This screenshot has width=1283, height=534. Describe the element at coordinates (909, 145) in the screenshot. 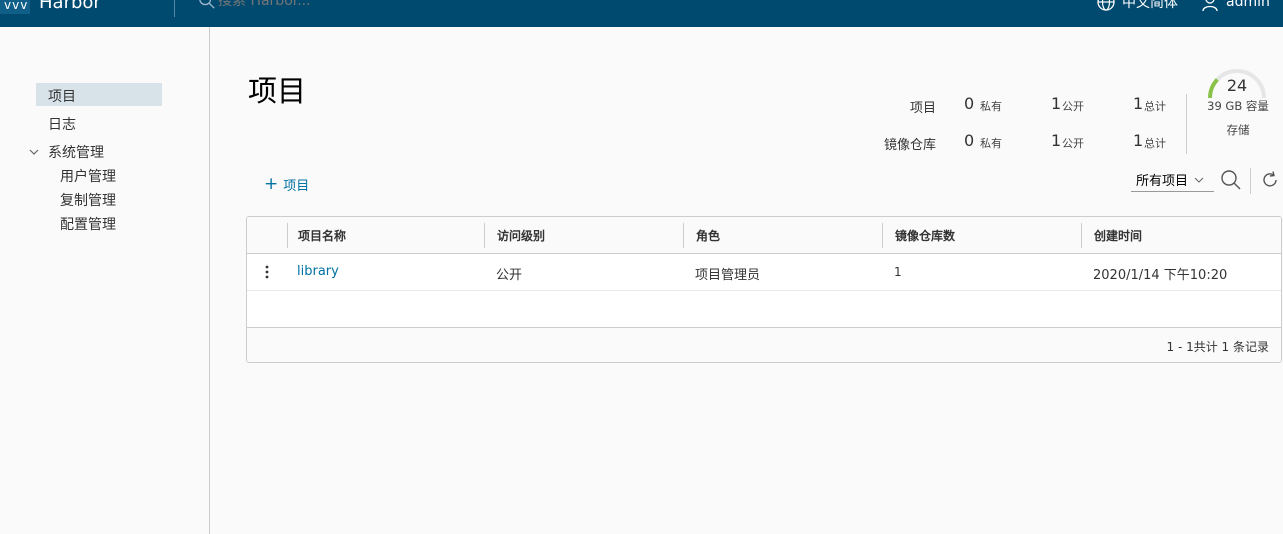

I see `stat-repos-label: 镜像仓库` at that location.